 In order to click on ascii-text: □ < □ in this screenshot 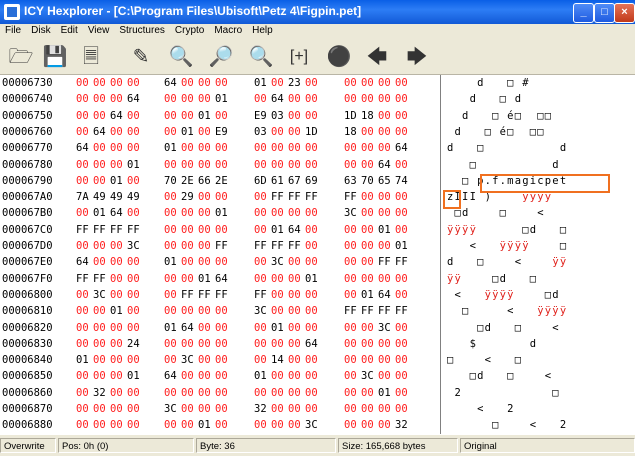, I will do `click(507, 360)`.